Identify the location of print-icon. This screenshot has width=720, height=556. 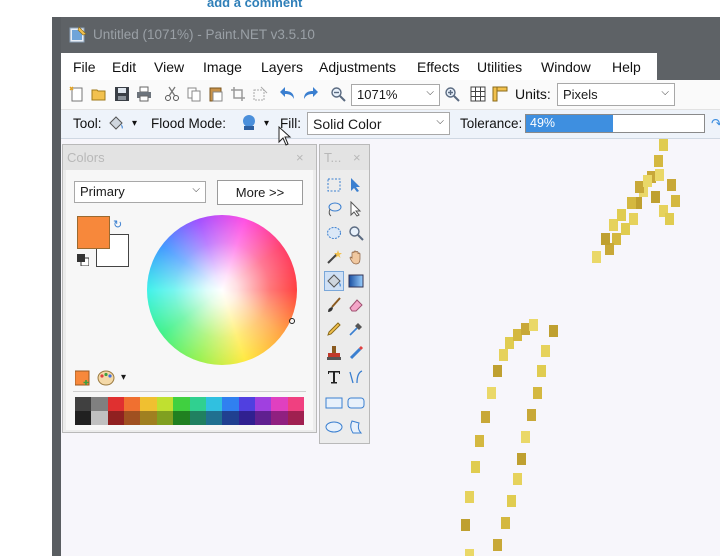
(144, 94).